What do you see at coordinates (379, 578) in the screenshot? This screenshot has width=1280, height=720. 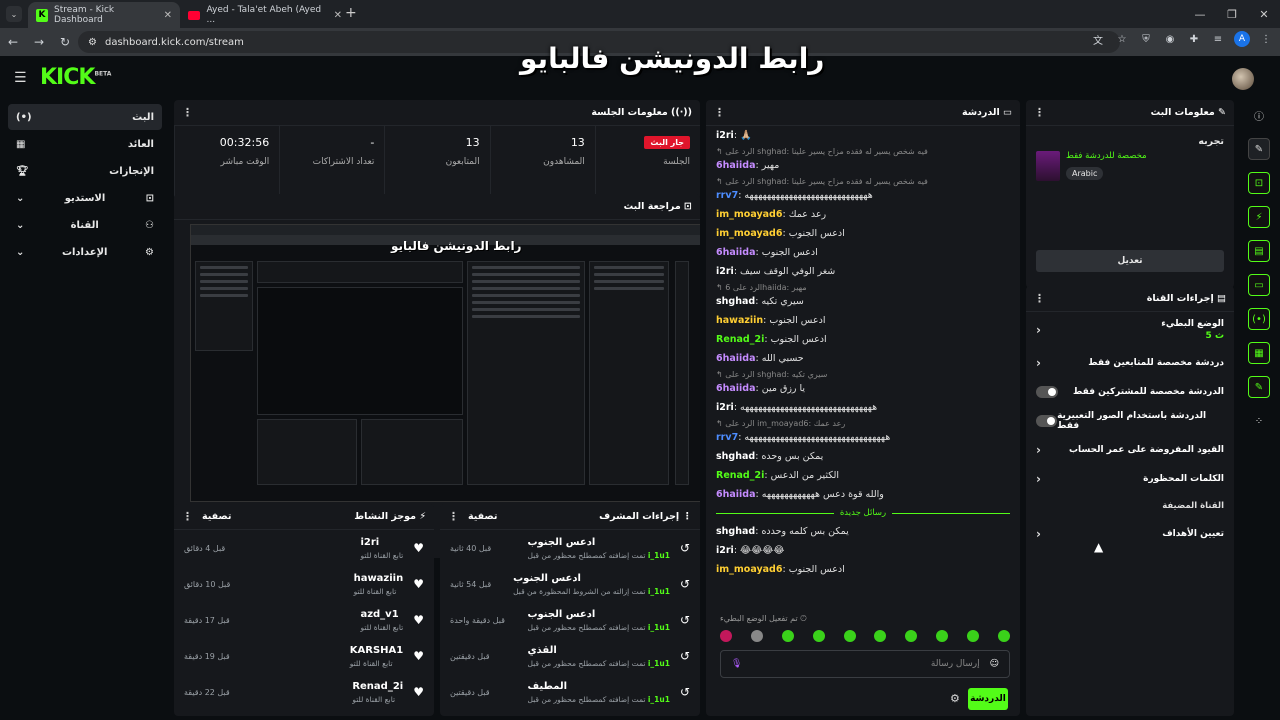 I see `activity-username: hawaziin` at bounding box center [379, 578].